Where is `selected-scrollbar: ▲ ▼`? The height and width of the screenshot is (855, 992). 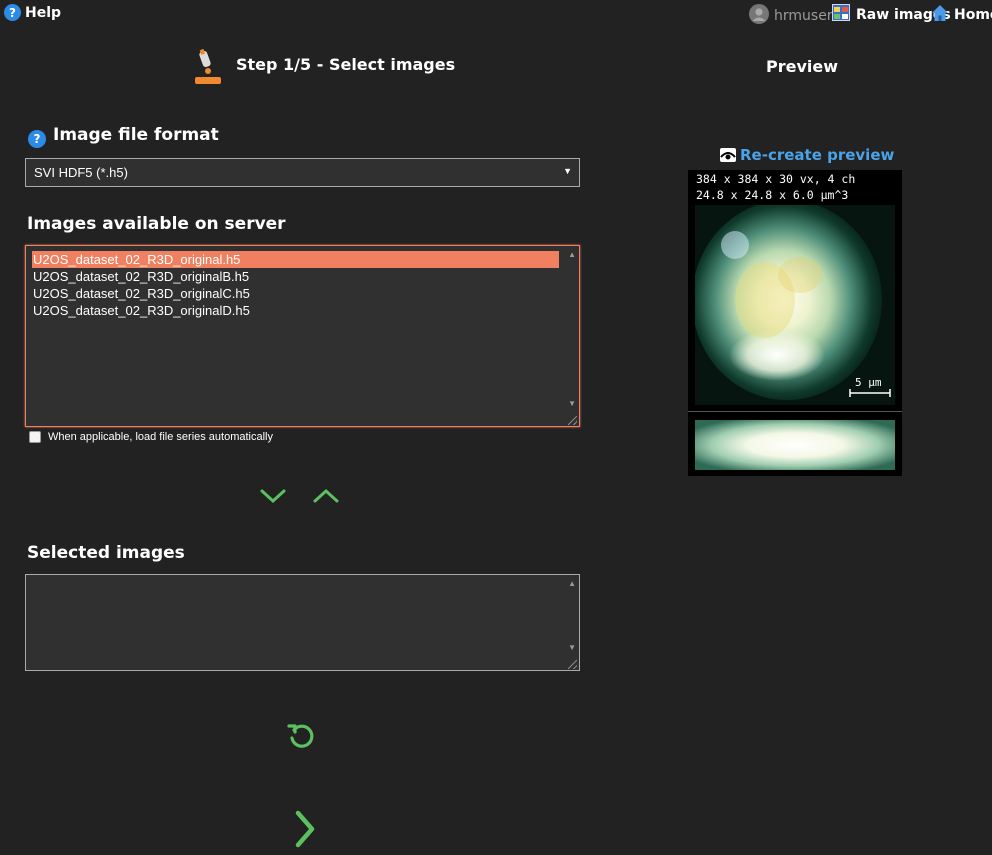 selected-scrollbar: ▲ ▼ is located at coordinates (571, 622).